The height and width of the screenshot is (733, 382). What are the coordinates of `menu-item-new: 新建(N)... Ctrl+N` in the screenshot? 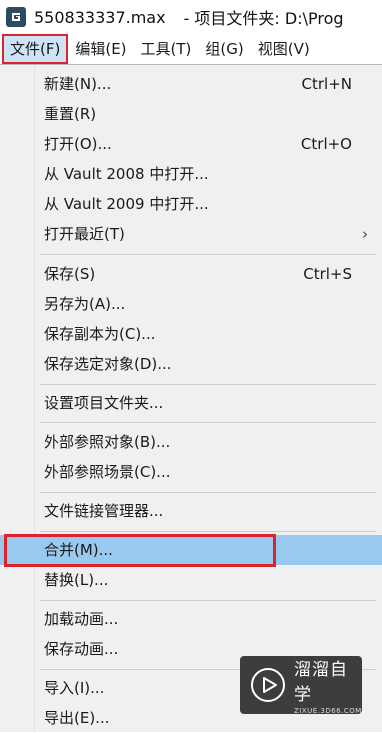 It's located at (191, 84).